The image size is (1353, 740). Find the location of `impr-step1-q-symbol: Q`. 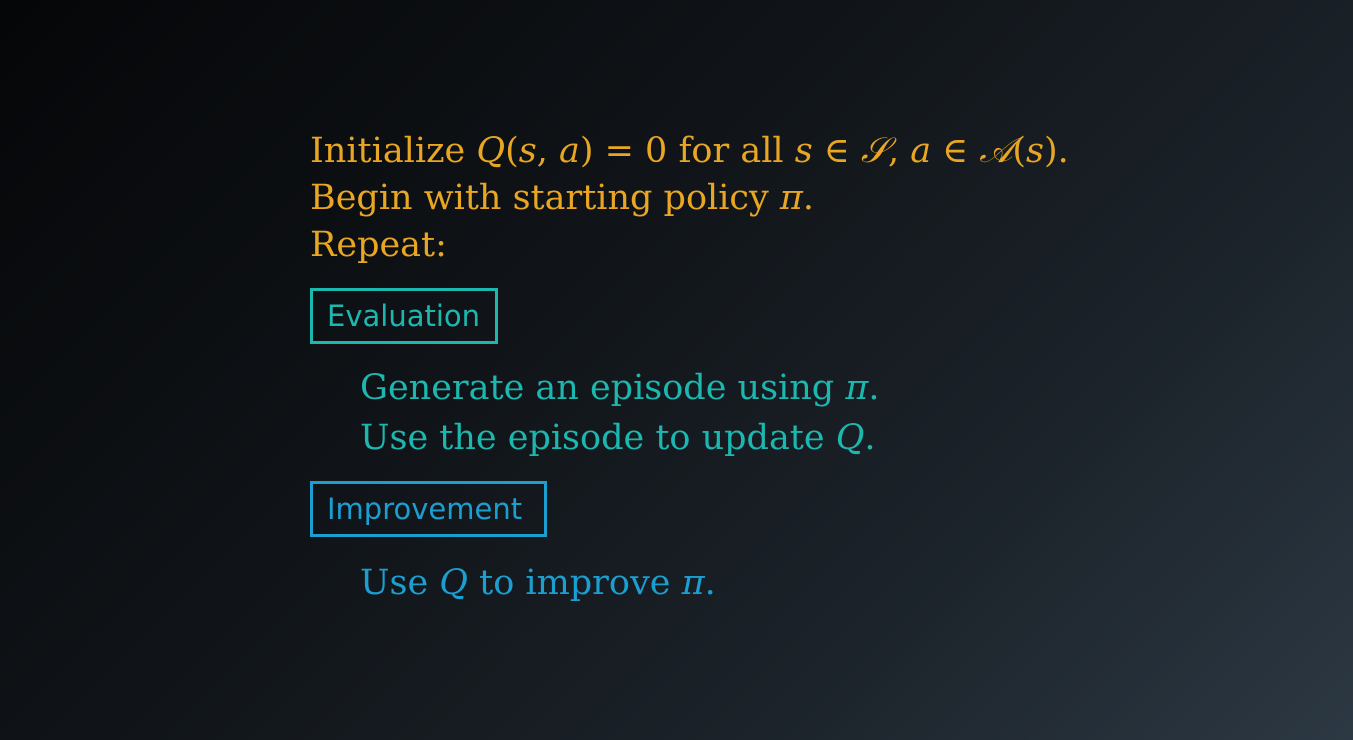

impr-step1-q-symbol: Q is located at coordinates (453, 583).